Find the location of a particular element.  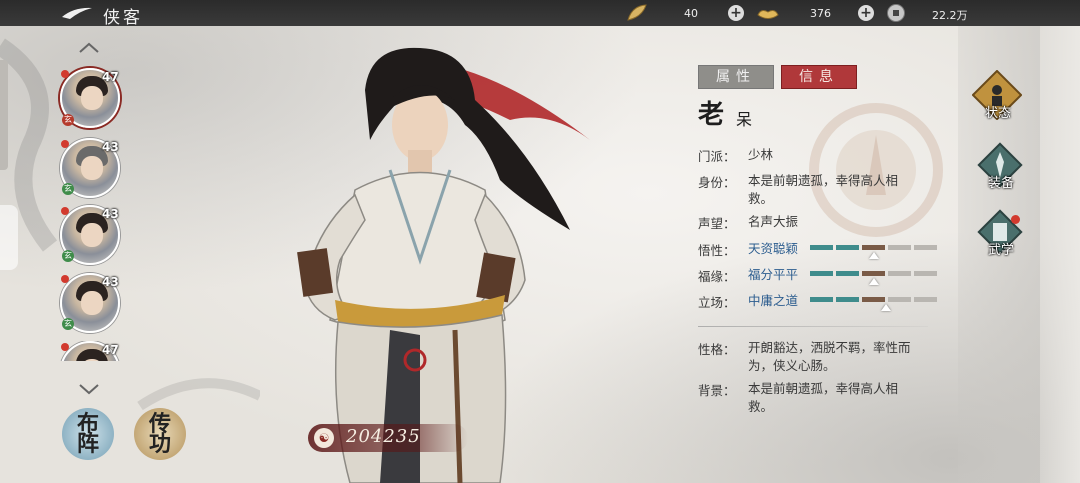

page-title: 侠客 is located at coordinates (123, 18).